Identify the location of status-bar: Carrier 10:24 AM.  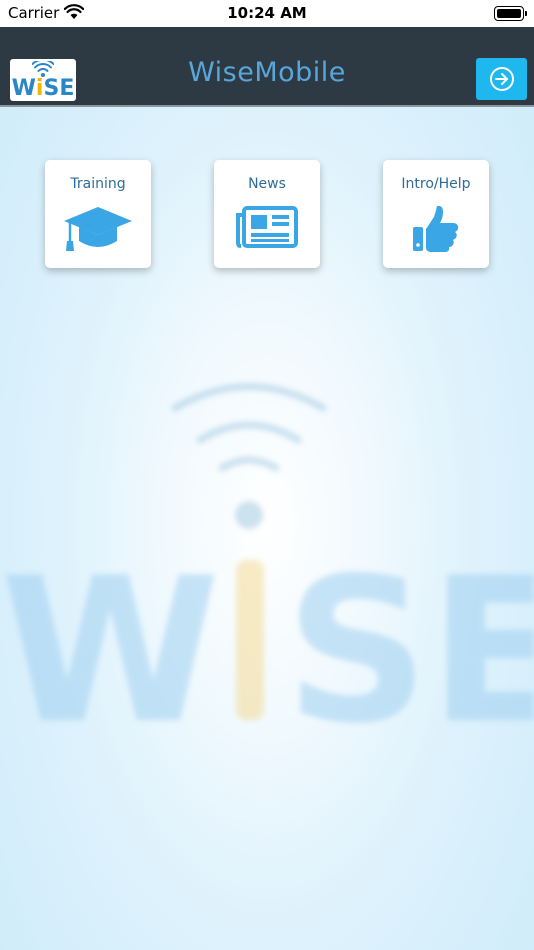
(267, 13).